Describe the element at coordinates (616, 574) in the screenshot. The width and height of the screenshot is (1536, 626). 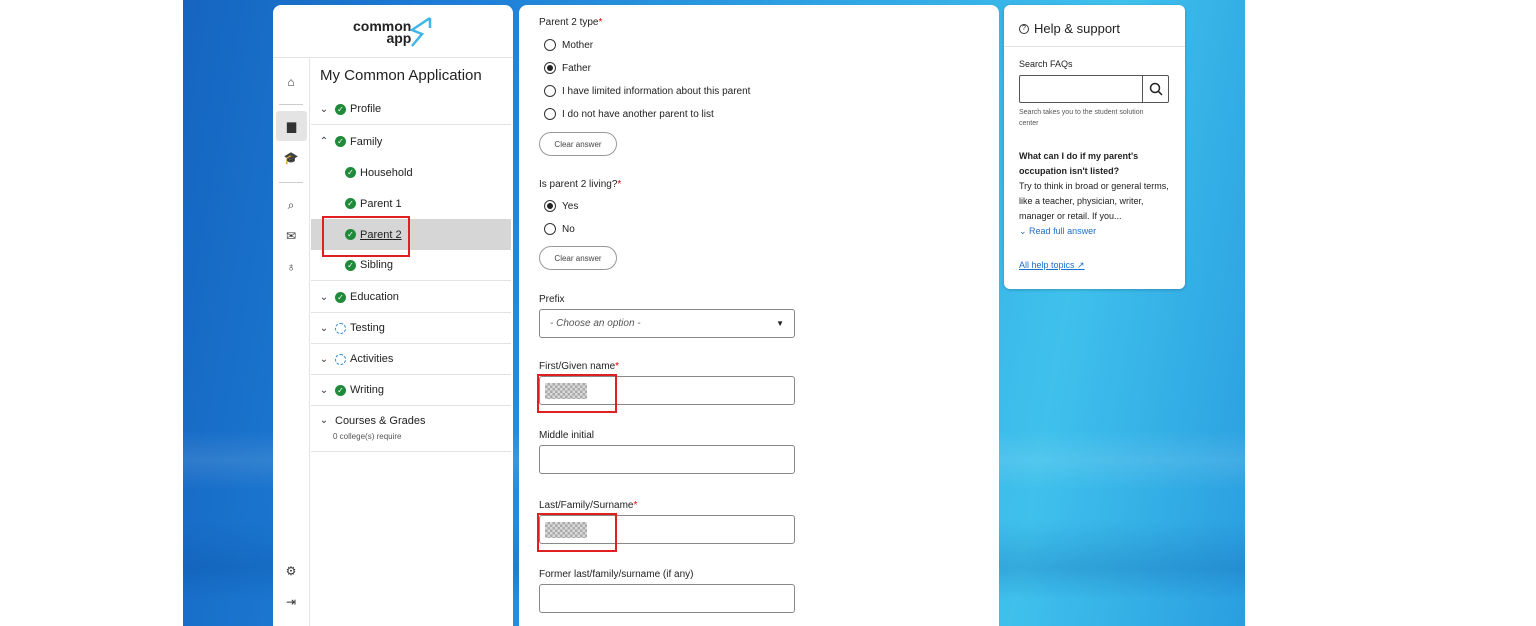
I see `former-last-name-label: Former last/family/surname (if any)` at that location.